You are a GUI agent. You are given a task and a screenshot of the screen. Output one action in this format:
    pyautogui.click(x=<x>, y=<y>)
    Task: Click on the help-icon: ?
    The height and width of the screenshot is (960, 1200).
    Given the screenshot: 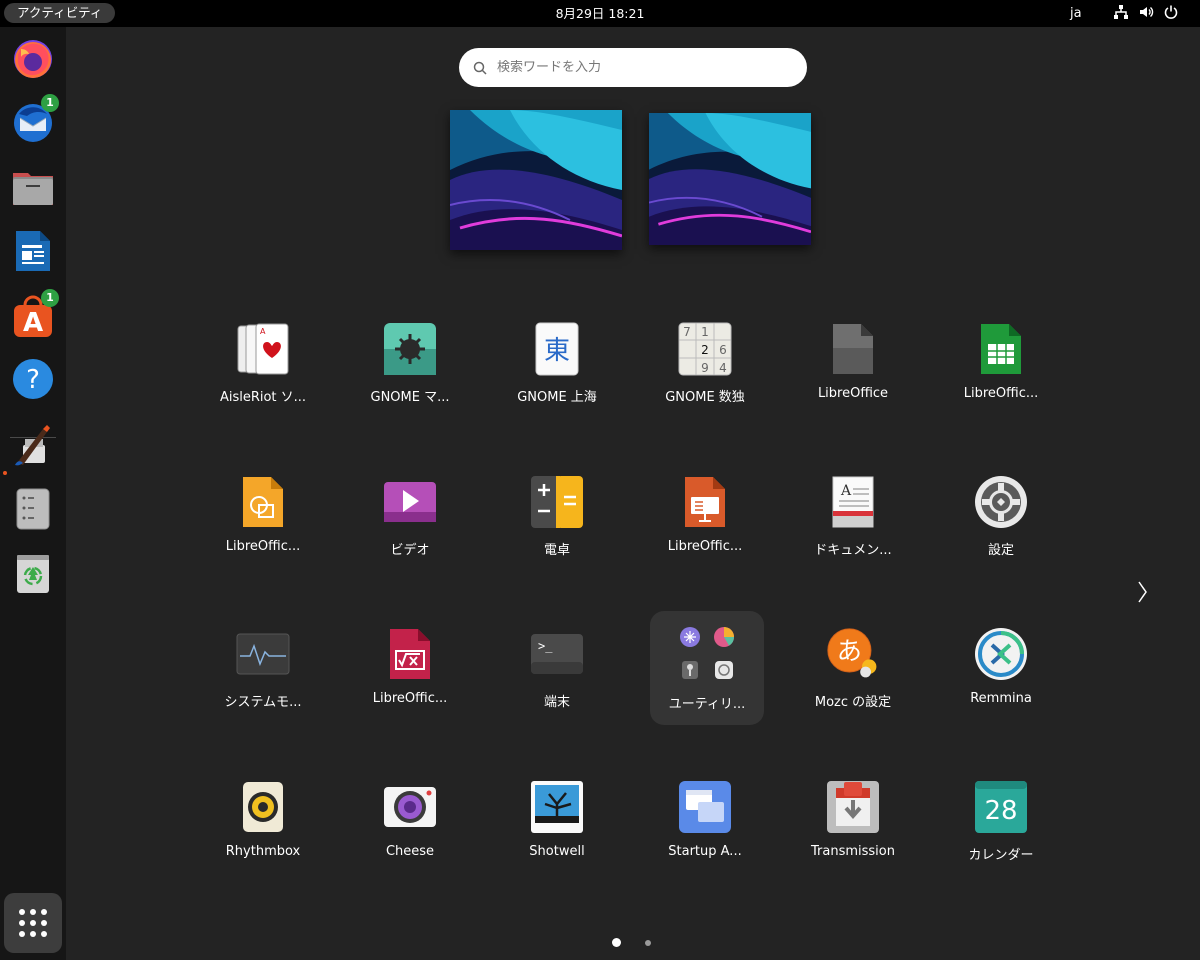 What is the action you would take?
    pyautogui.click(x=33, y=379)
    